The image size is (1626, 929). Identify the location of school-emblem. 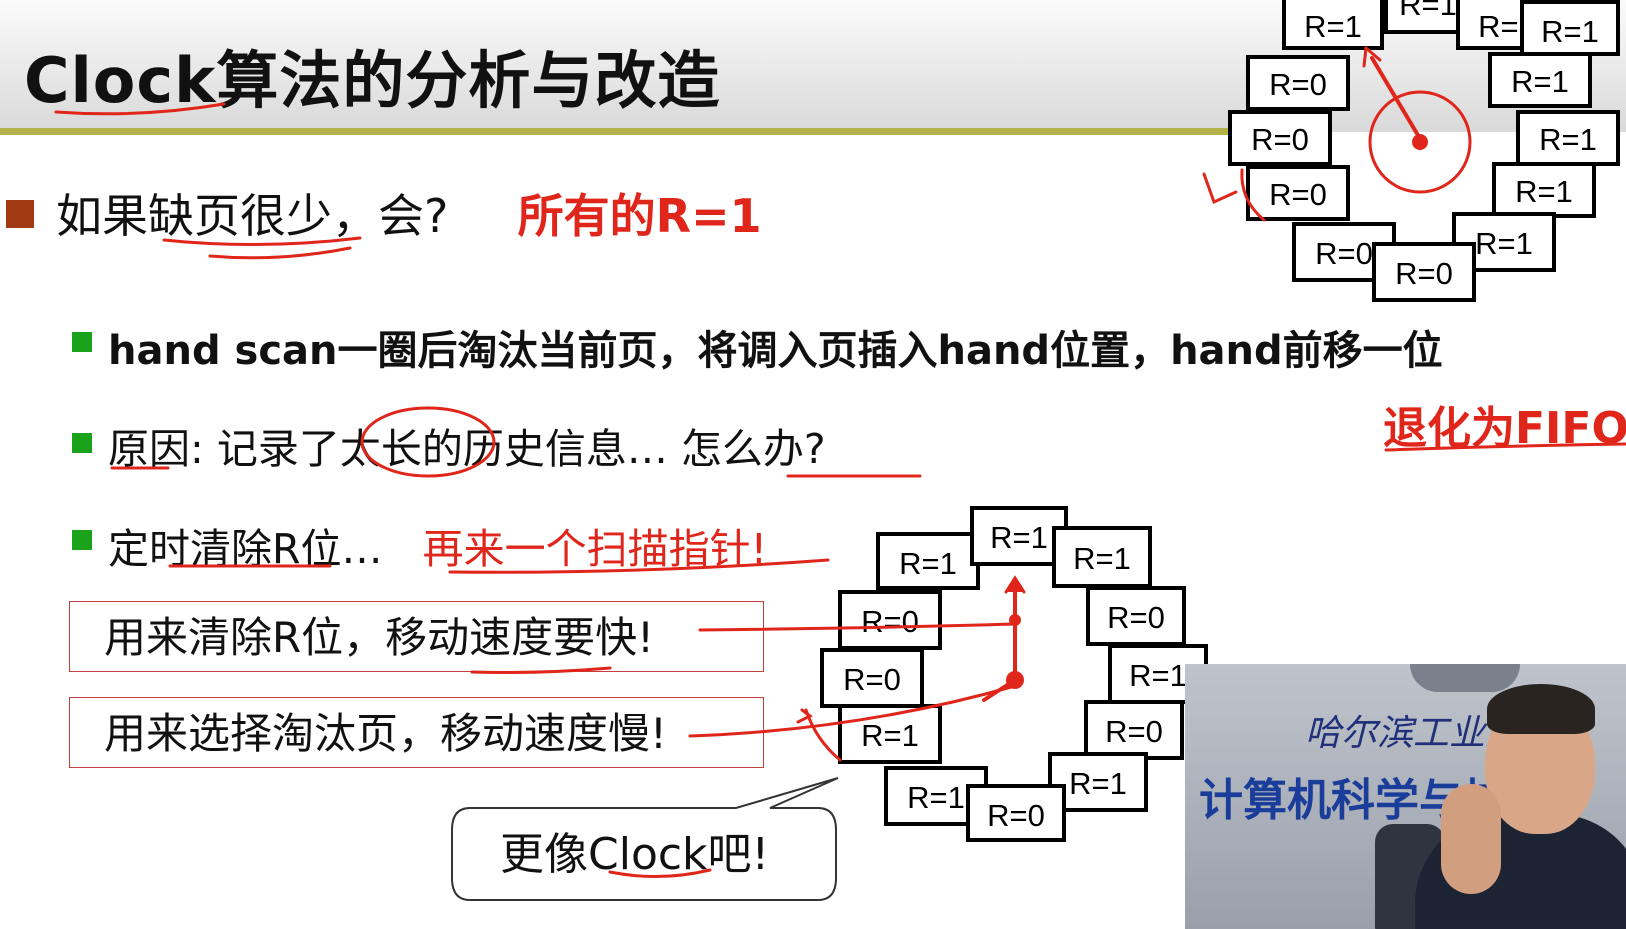
(1465, 678).